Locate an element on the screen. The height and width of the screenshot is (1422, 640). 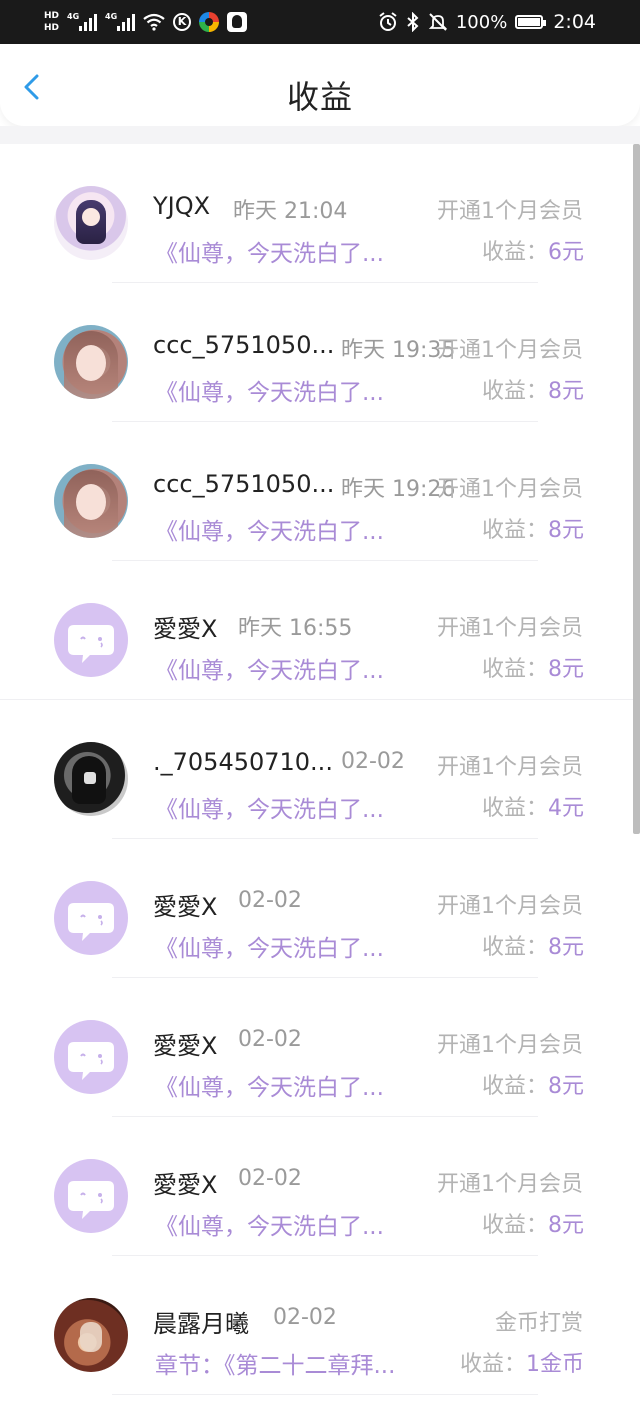
page-title: 收益 is located at coordinates (319, 97).